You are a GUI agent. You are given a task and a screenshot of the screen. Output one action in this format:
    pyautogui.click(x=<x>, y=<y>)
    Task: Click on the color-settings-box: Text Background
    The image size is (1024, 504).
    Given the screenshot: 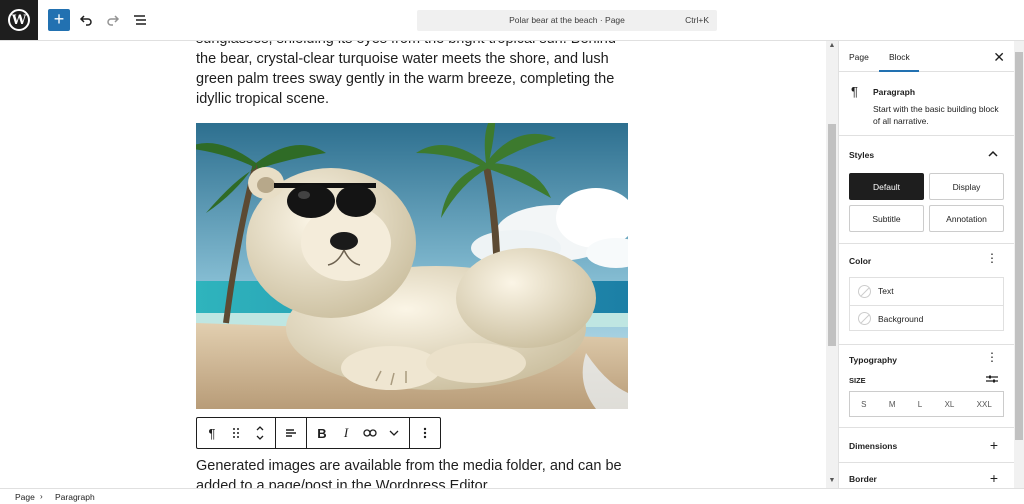 What is the action you would take?
    pyautogui.click(x=926, y=304)
    